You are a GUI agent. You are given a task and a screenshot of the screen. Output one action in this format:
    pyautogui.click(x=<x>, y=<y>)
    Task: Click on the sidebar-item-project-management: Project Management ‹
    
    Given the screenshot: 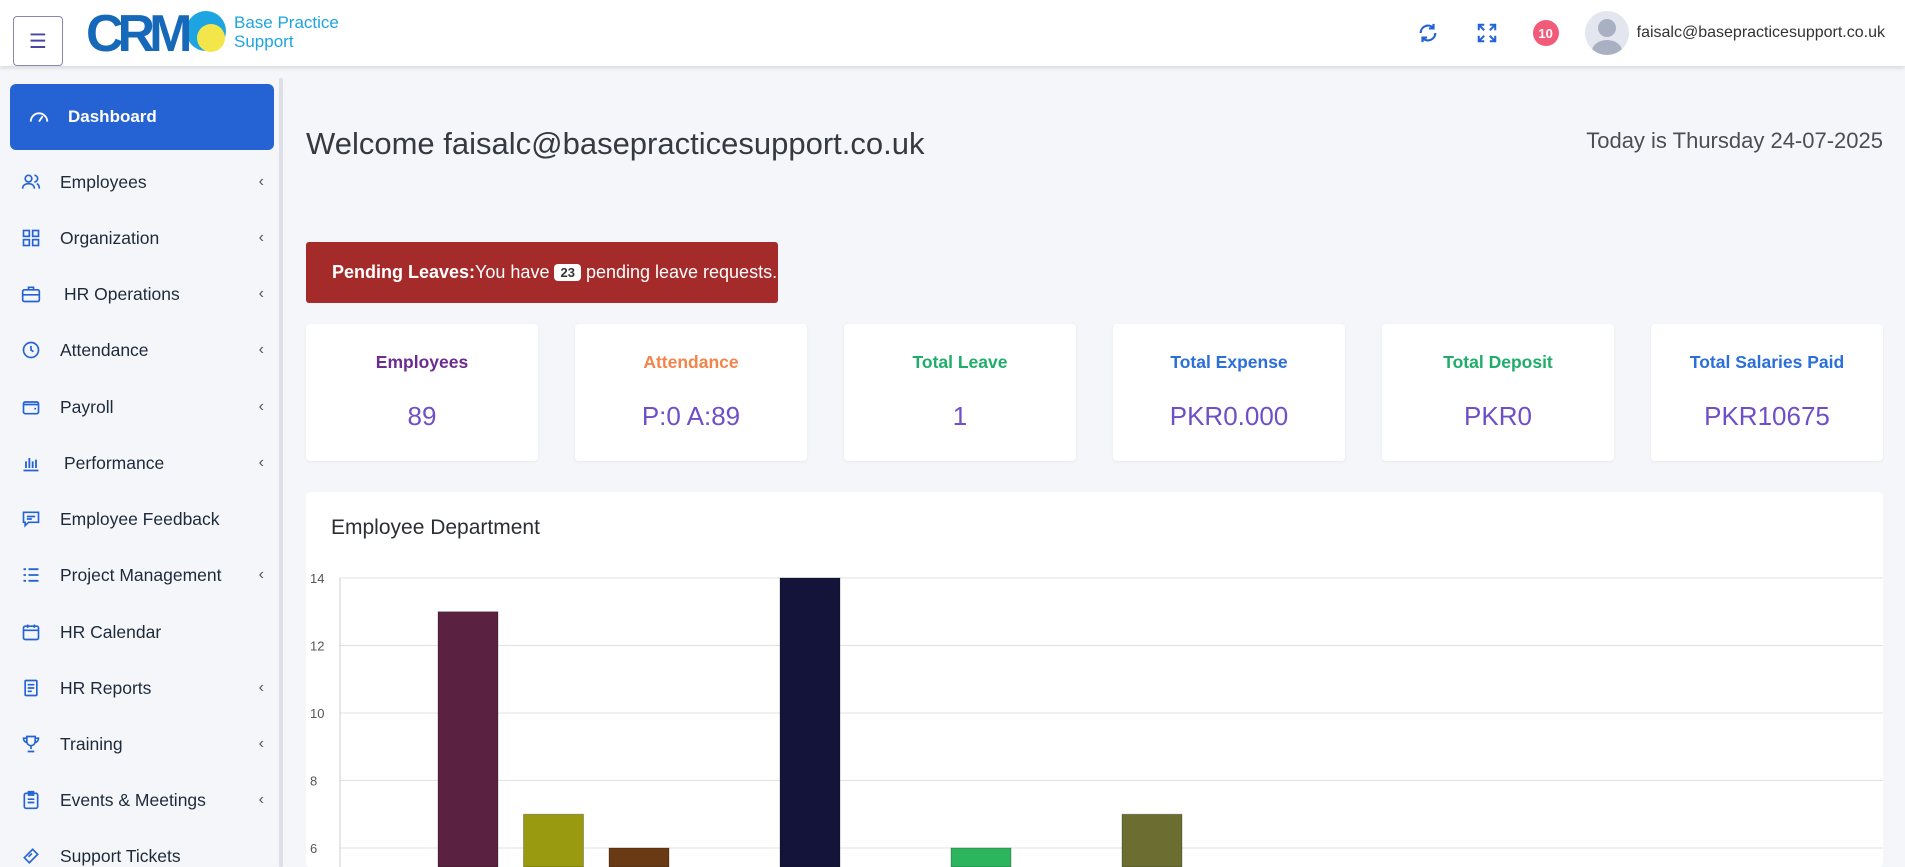 What is the action you would take?
    pyautogui.click(x=145, y=575)
    